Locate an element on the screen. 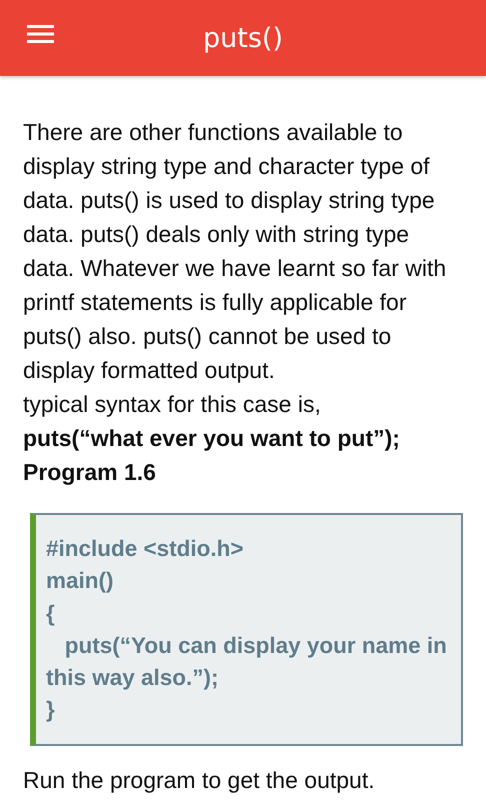 The height and width of the screenshot is (810, 486). bold-text: Program 1.6 is located at coordinates (90, 472).